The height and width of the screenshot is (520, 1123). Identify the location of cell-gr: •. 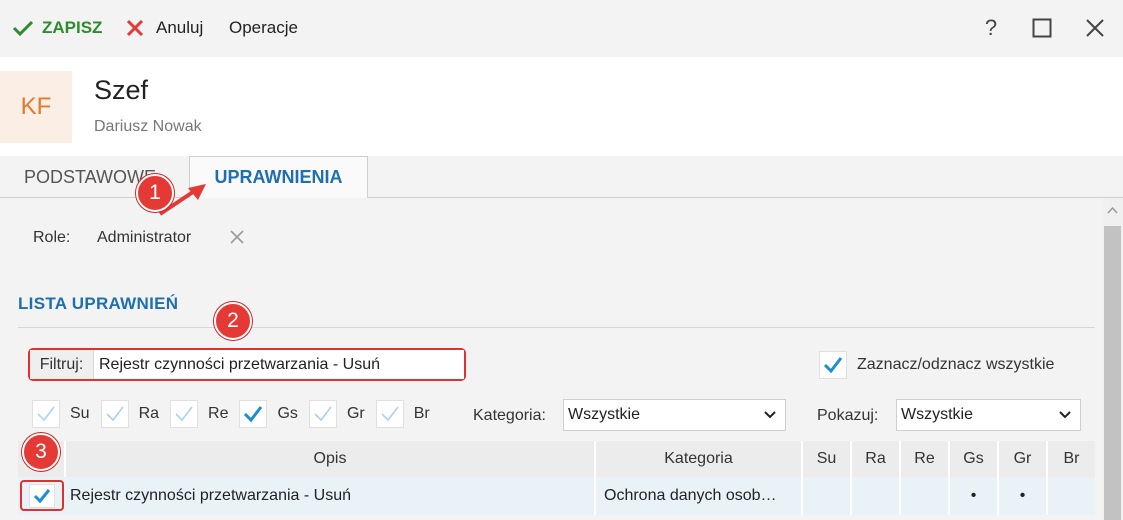
(1023, 496).